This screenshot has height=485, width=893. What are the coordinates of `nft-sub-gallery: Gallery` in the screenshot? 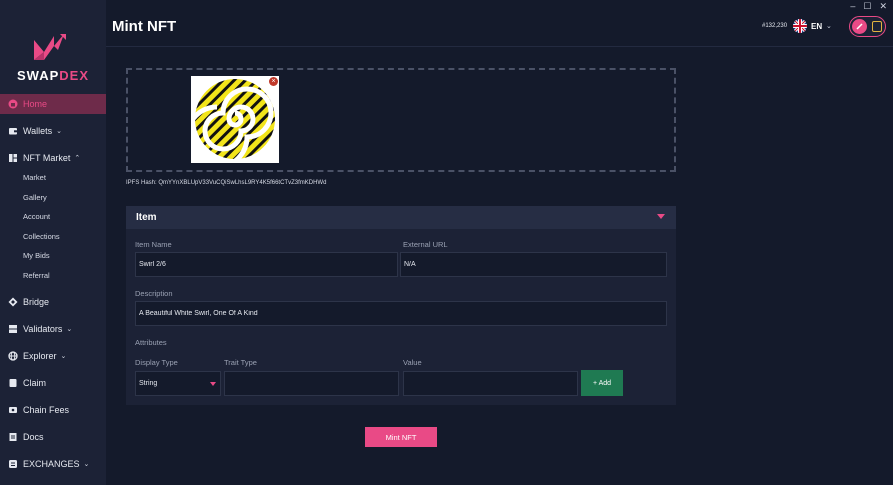 It's located at (35, 197).